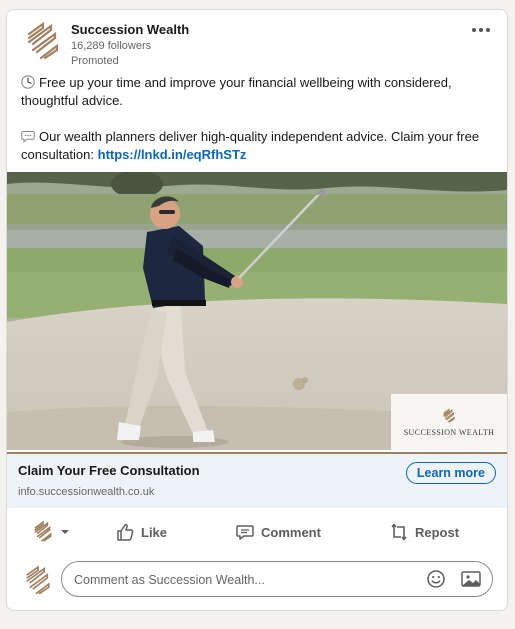  What do you see at coordinates (86, 492) in the screenshot?
I see `cta-url: info.successionwealth.co.uk` at bounding box center [86, 492].